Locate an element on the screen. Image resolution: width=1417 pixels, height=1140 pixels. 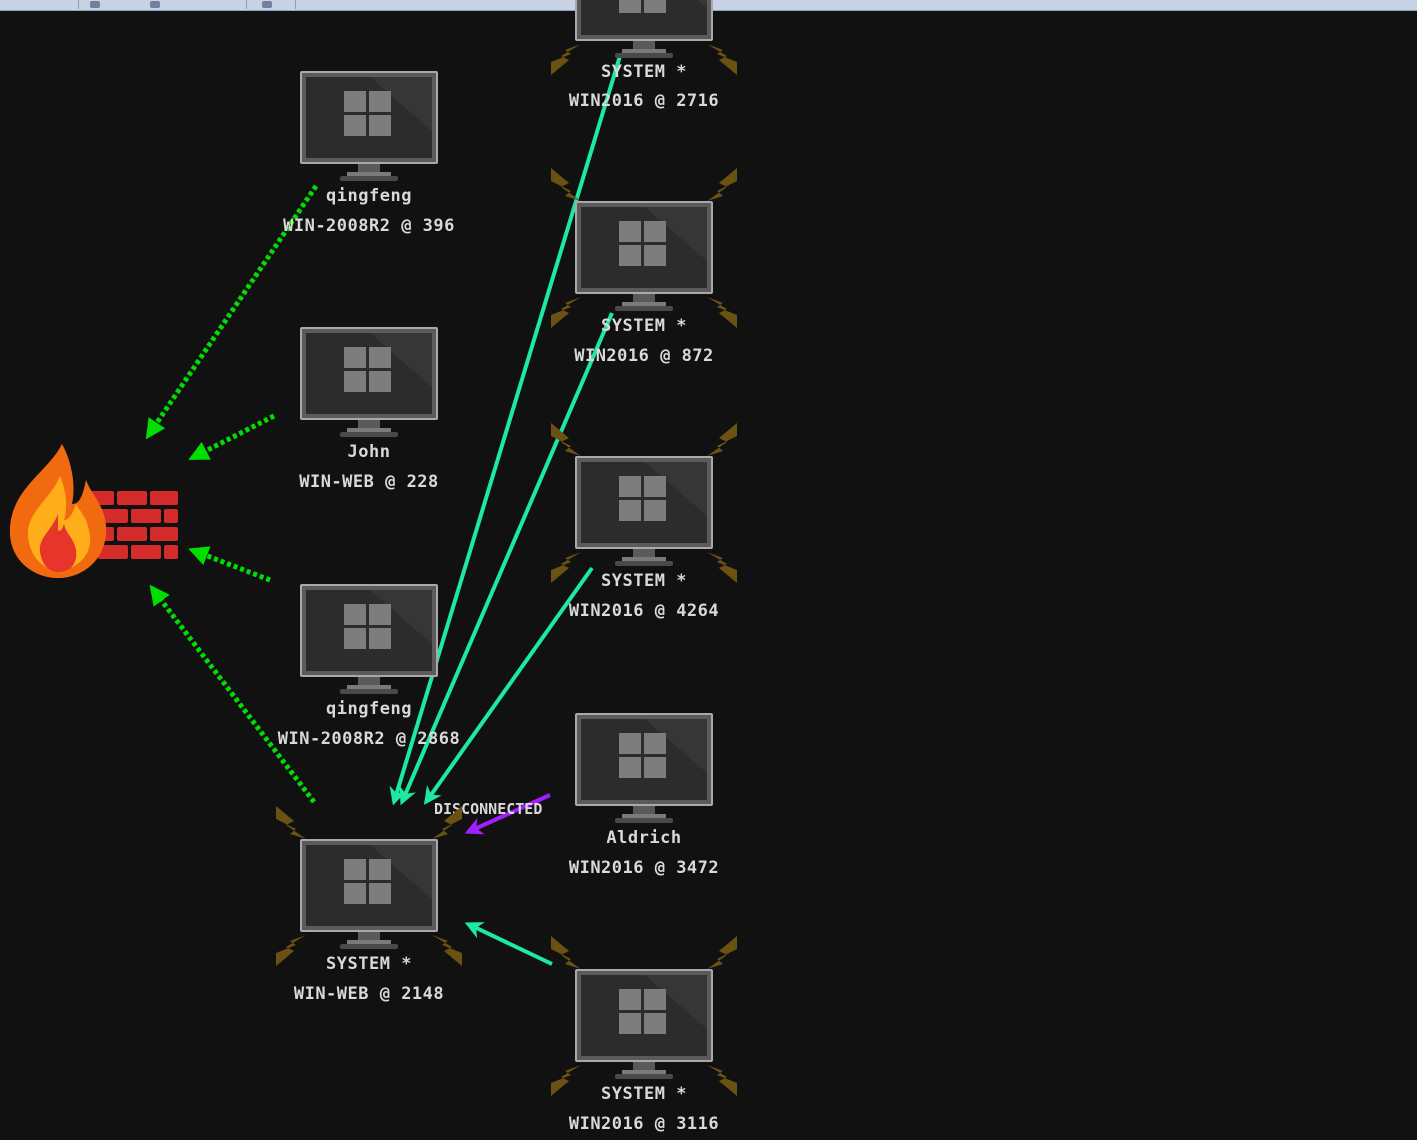
node-host: WIN2016 @ 3116 is located at coordinates (644, 1124).